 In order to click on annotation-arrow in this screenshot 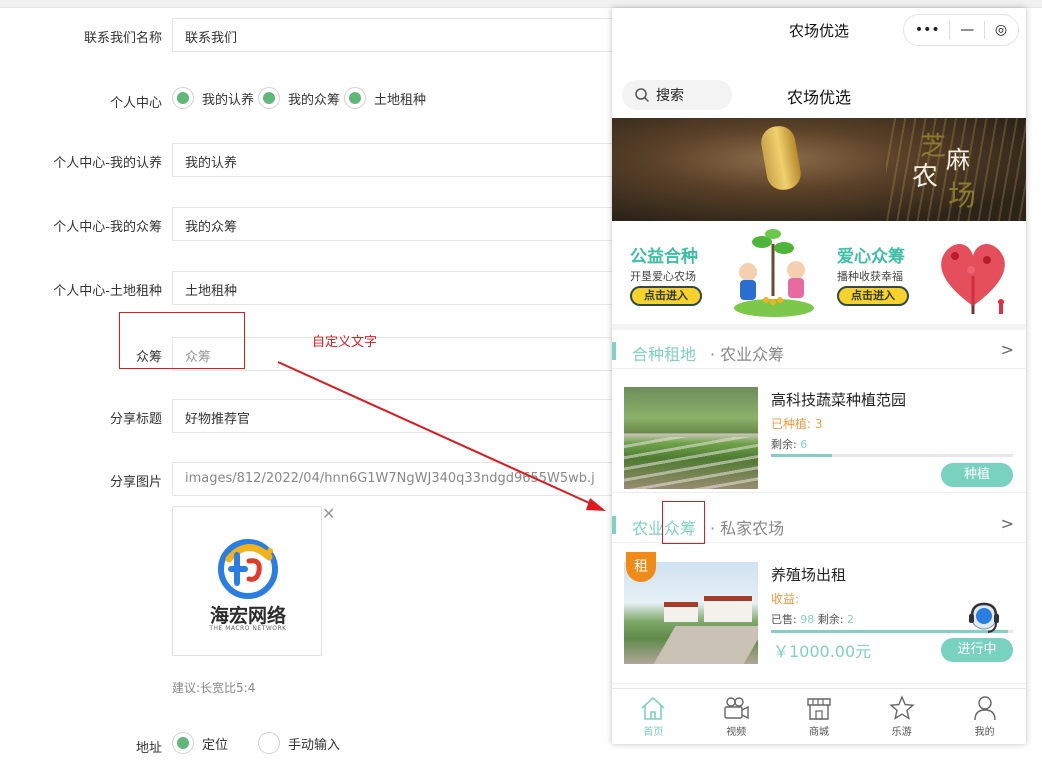, I will do `click(441, 436)`.